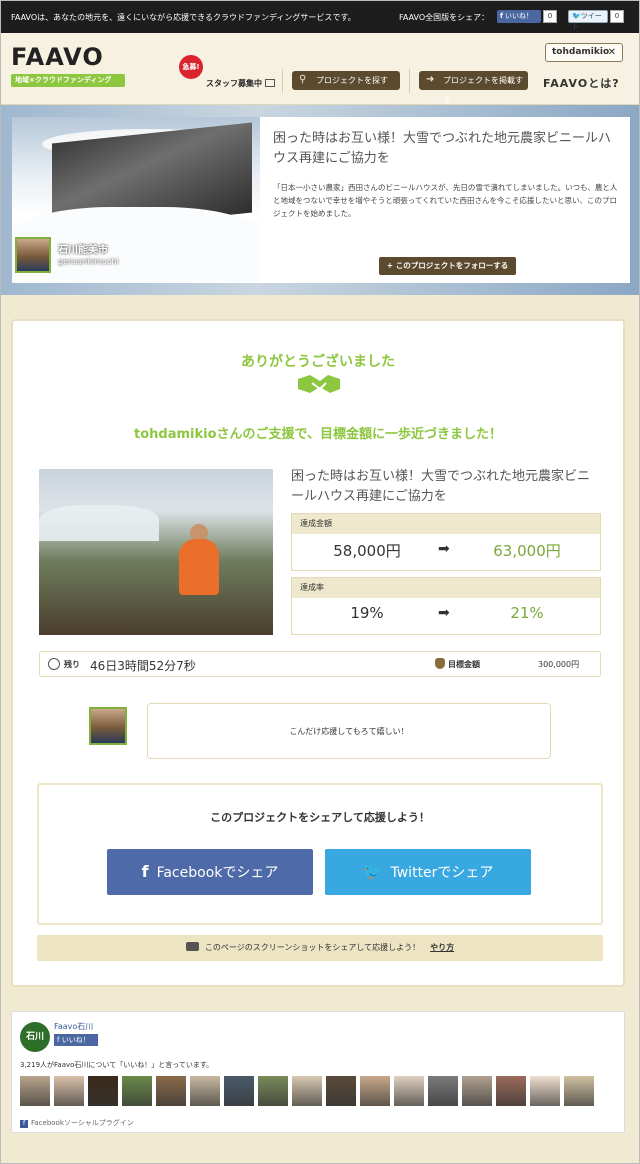  Describe the element at coordinates (367, 551) in the screenshot. I see `amount-before: 58,000円` at that location.